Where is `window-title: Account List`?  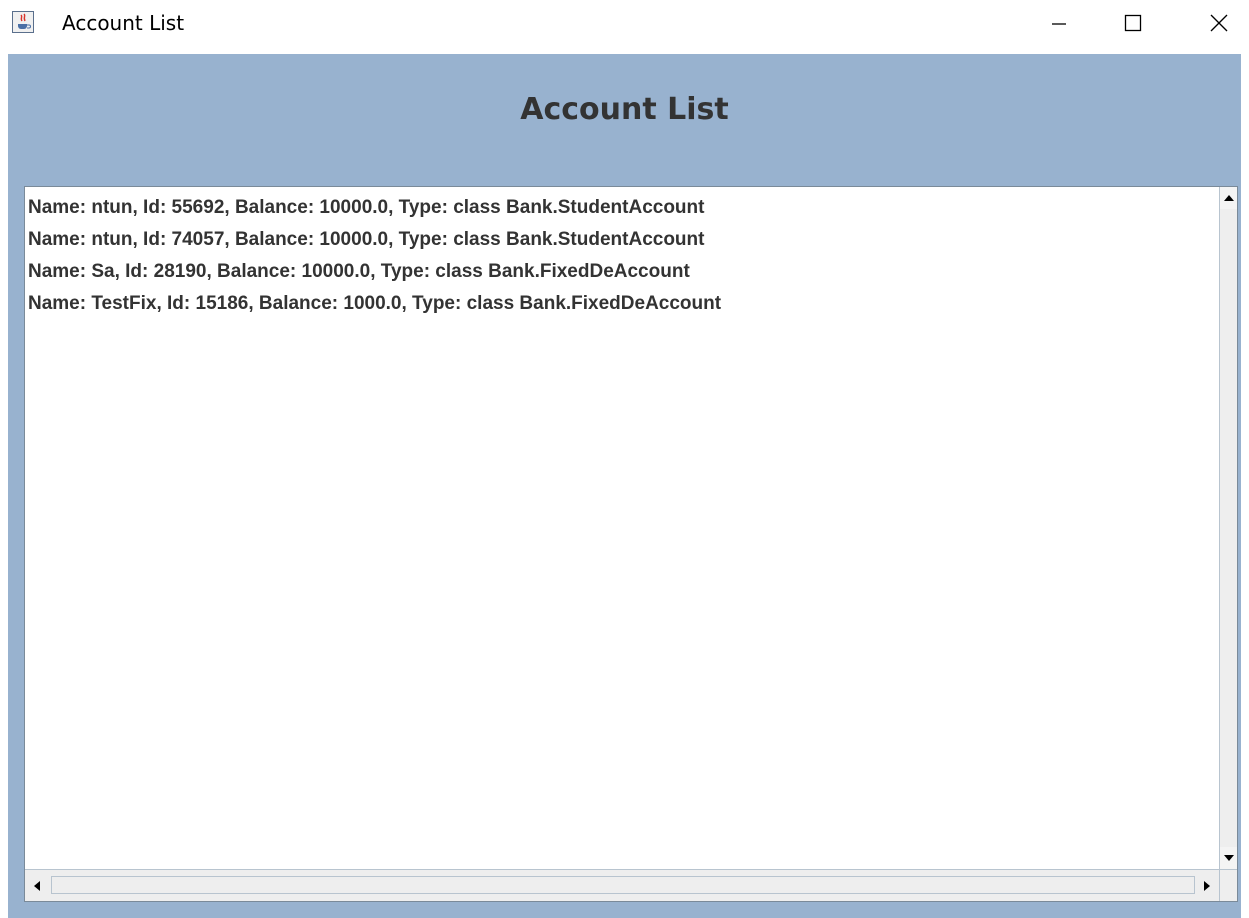 window-title: Account List is located at coordinates (123, 23).